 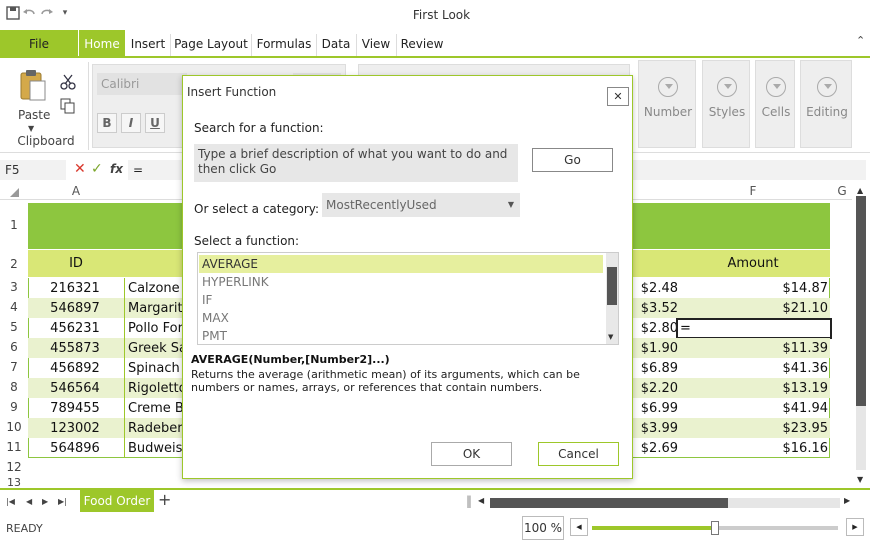 I want to click on cell-id: 564896, so click(x=75, y=448).